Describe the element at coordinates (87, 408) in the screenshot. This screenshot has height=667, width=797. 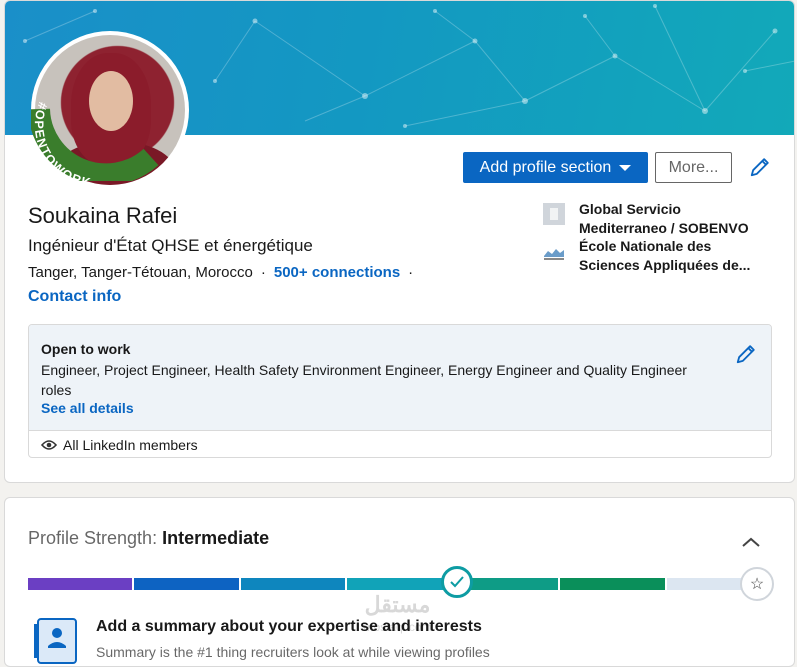
I see `see-all-details-link: See all details` at that location.